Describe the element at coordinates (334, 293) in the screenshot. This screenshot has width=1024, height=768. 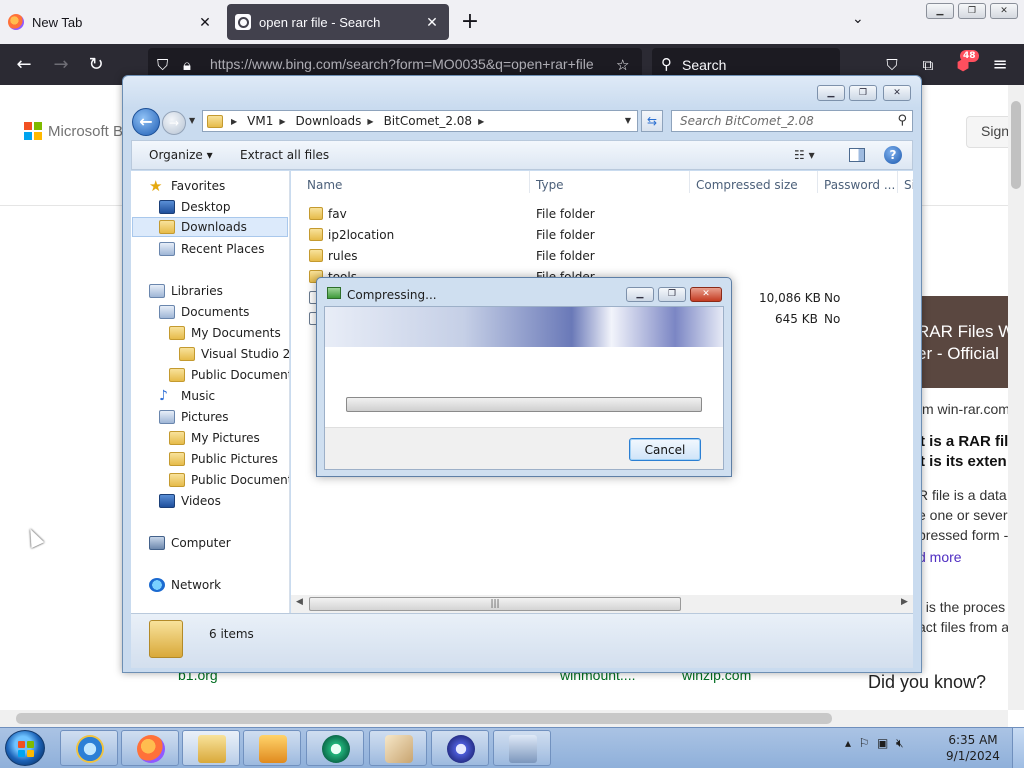
I see `compress-icon` at that location.